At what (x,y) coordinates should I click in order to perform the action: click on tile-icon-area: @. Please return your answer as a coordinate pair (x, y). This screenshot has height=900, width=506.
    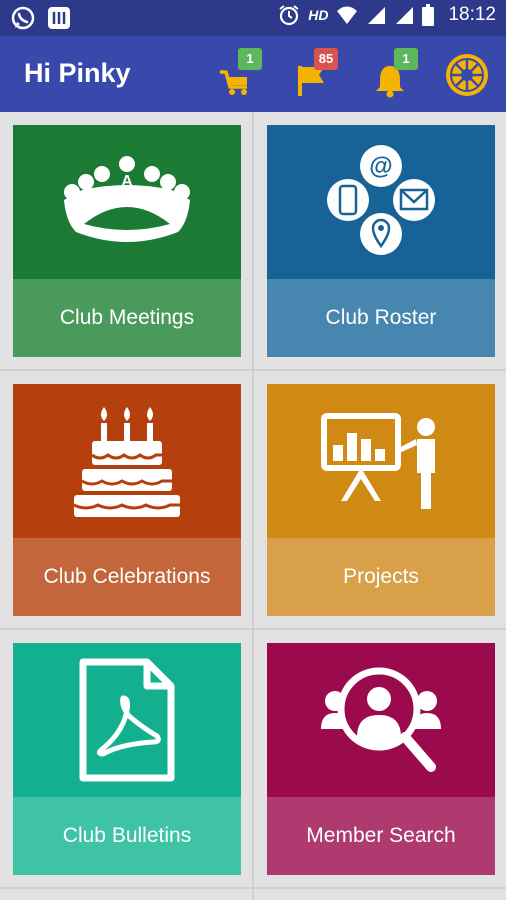
    Looking at the image, I should click on (381, 202).